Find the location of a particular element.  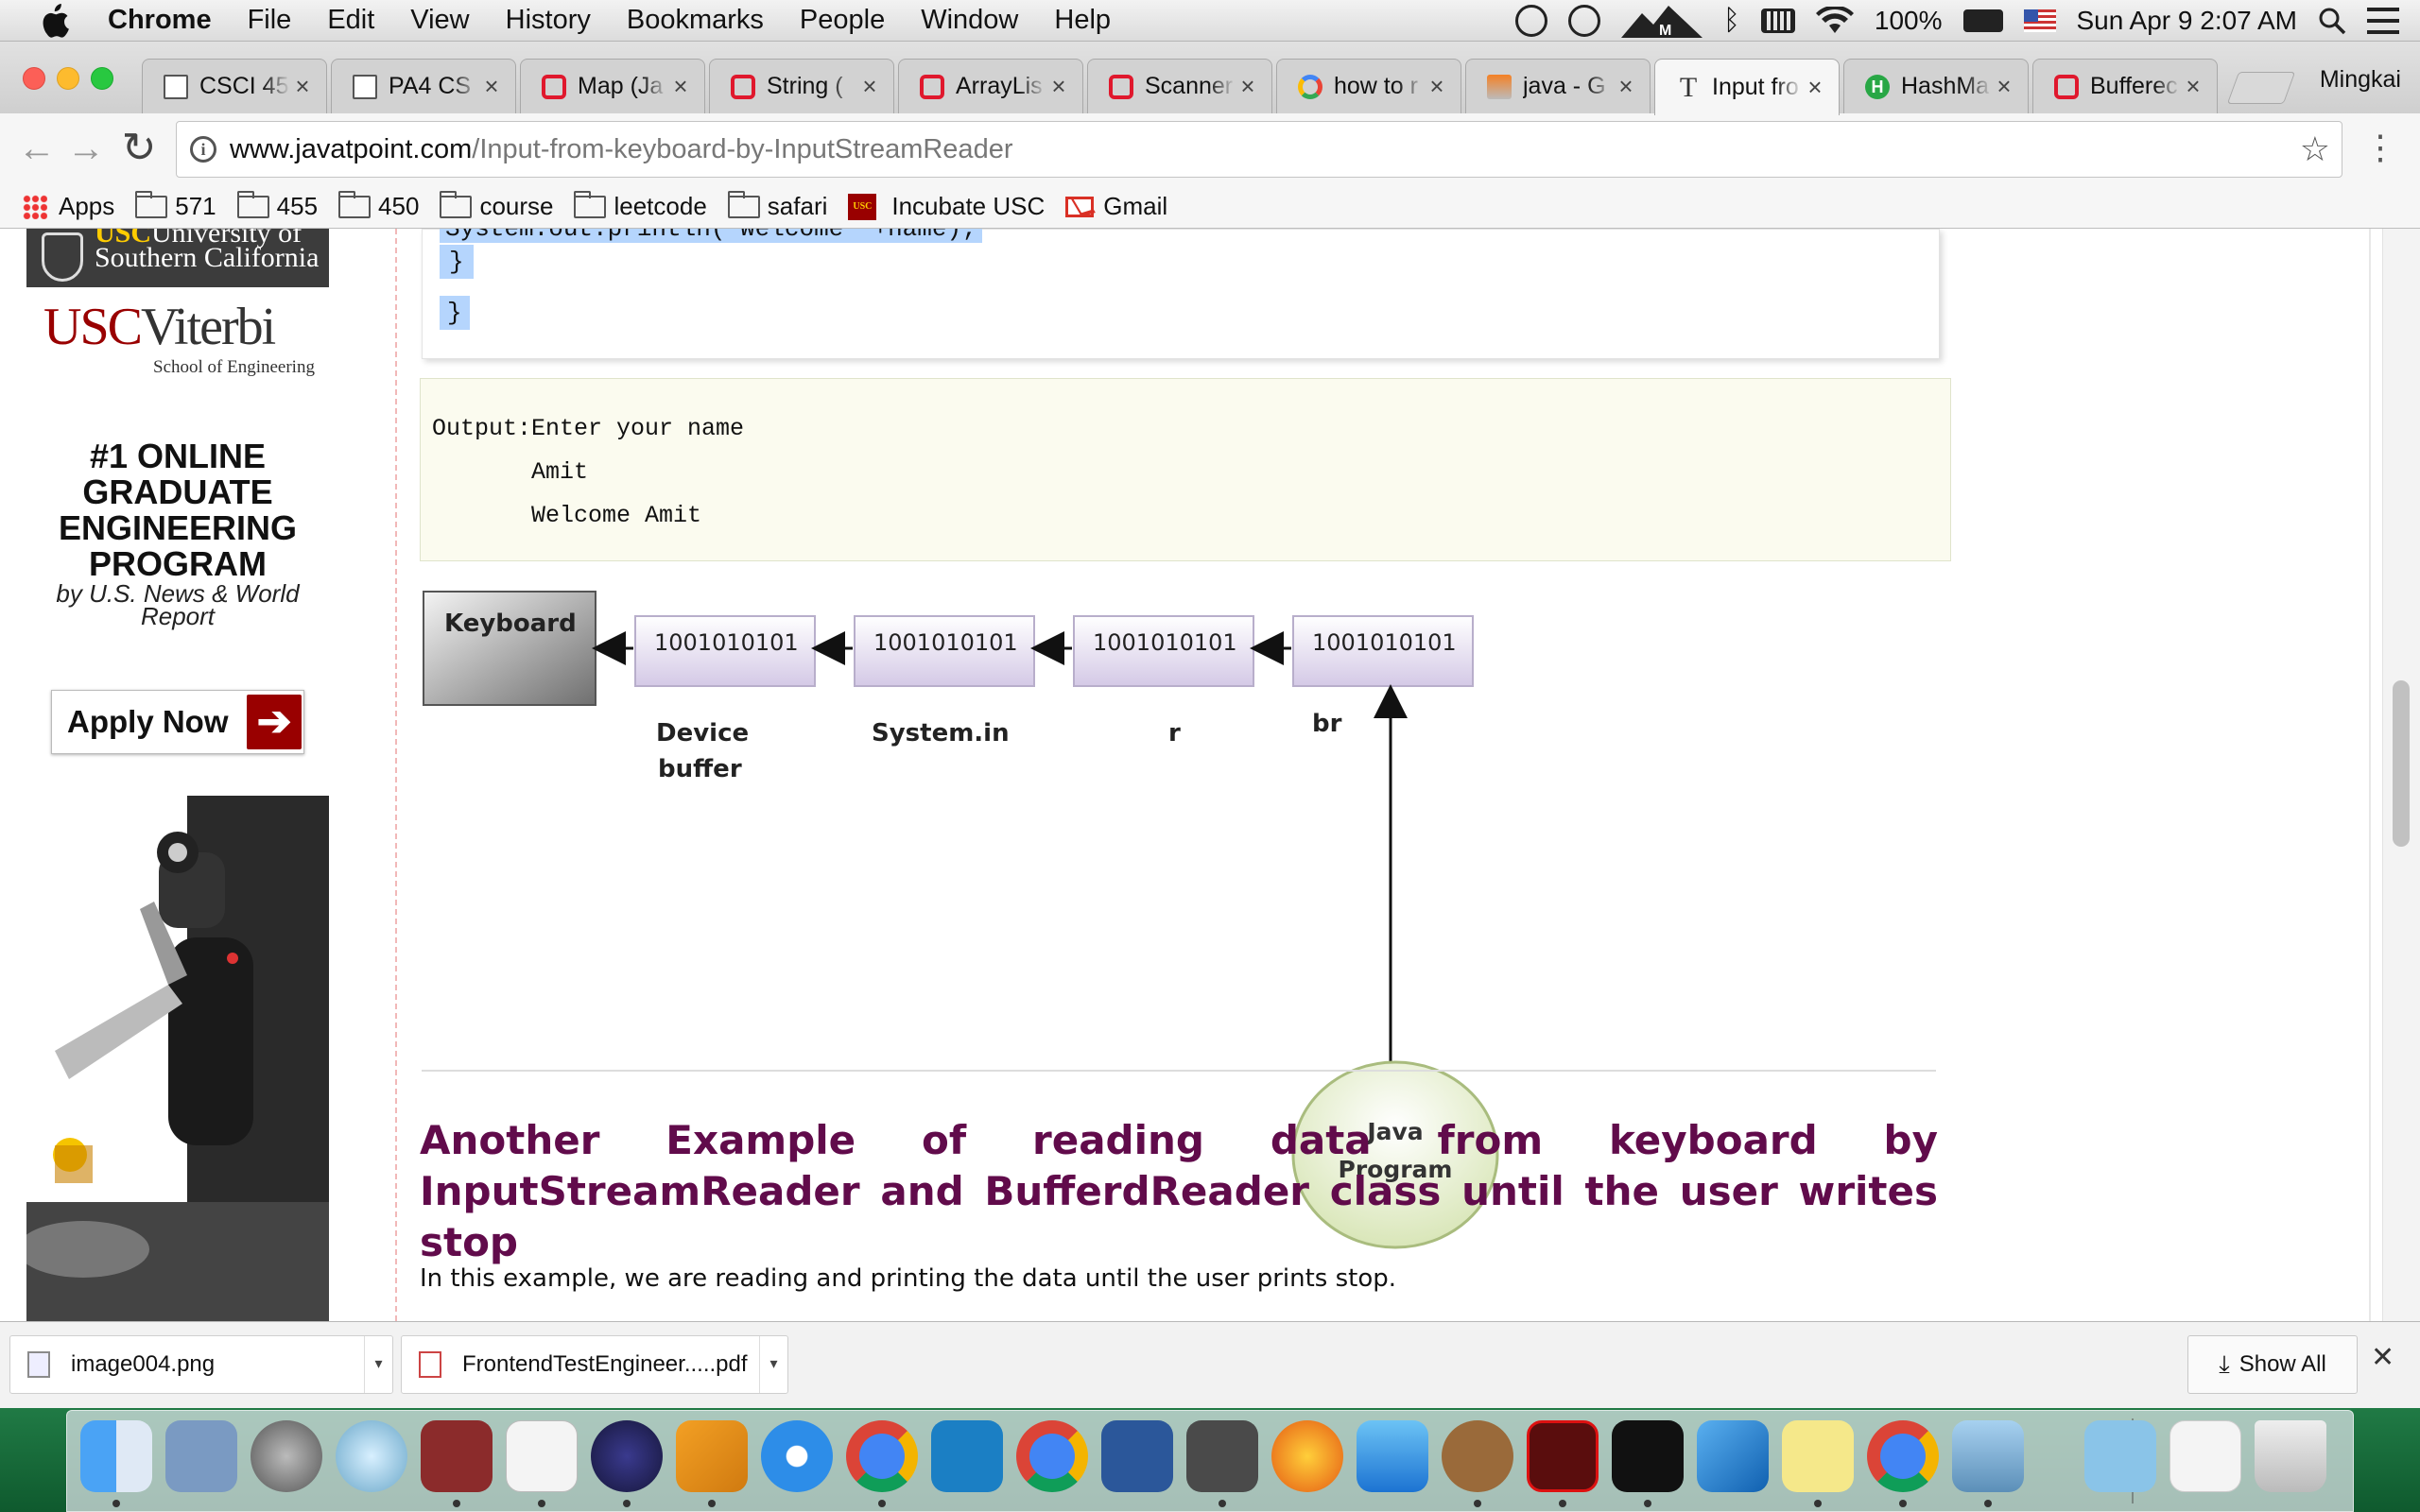

forward-arrow-icon: → is located at coordinates (86, 148).